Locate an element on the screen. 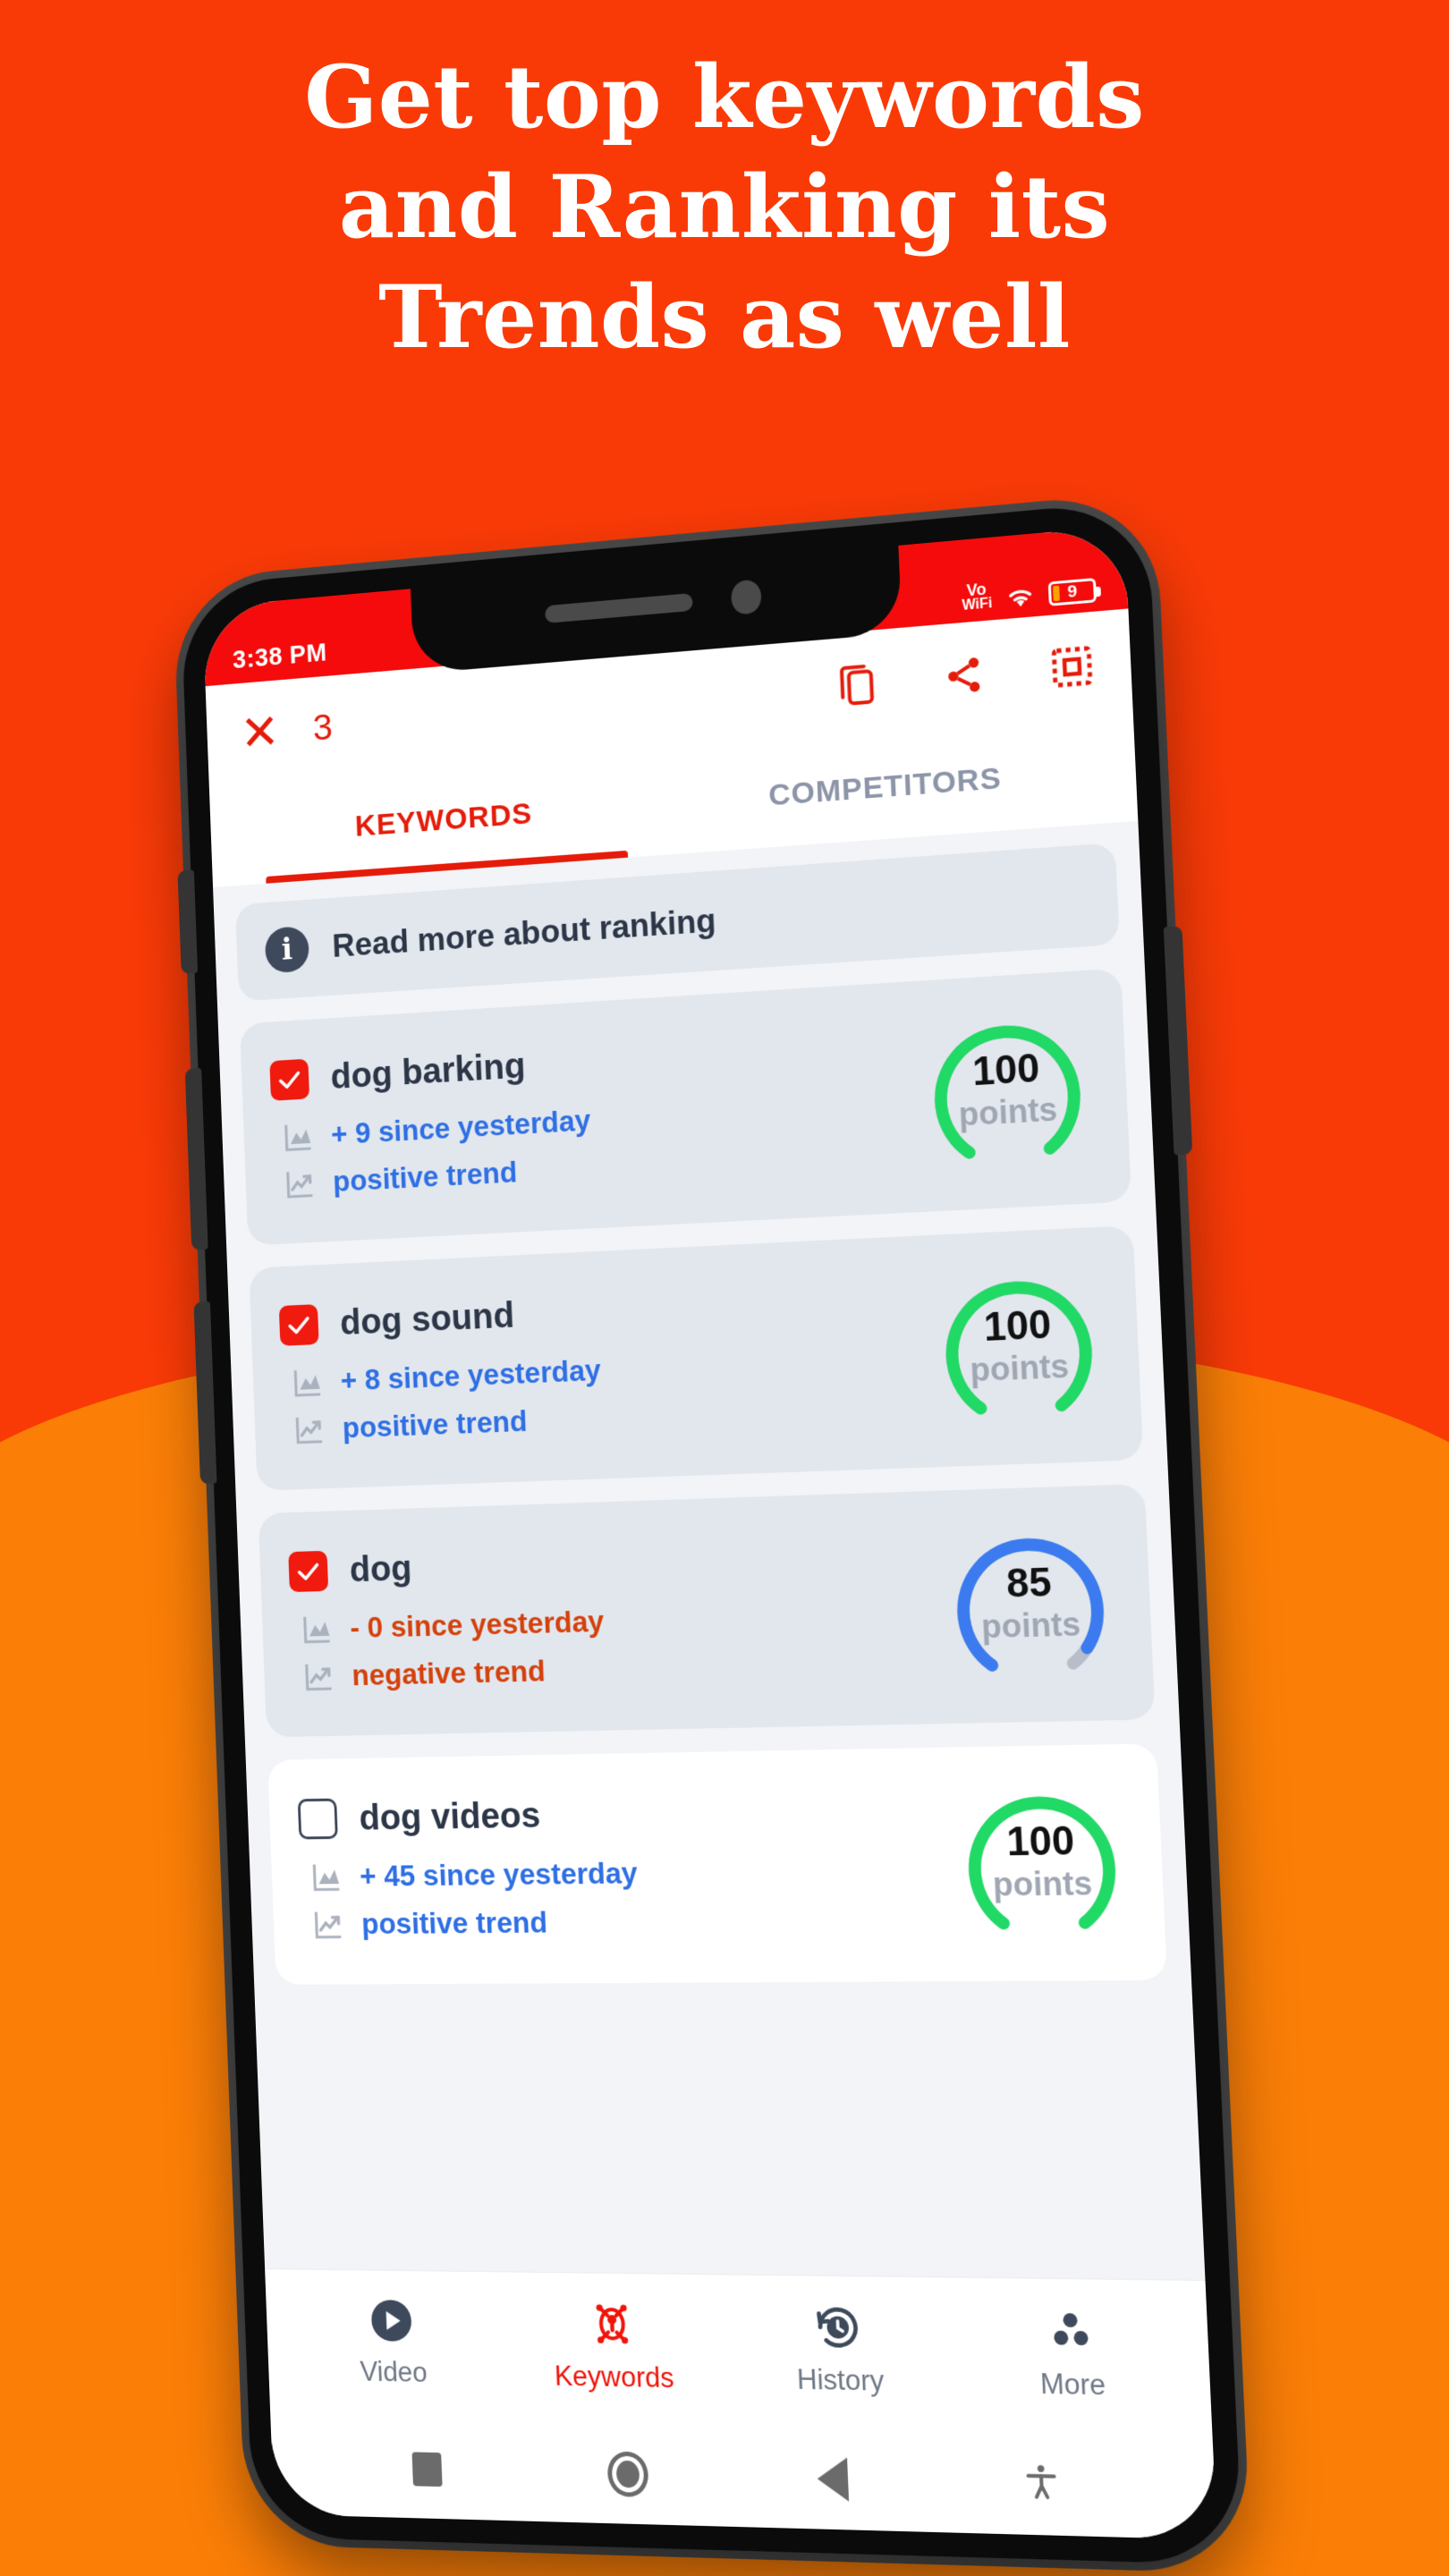 Image resolution: width=1449 pixels, height=2576 pixels. bottom-navigation: Video Keywords History More is located at coordinates (739, 2352).